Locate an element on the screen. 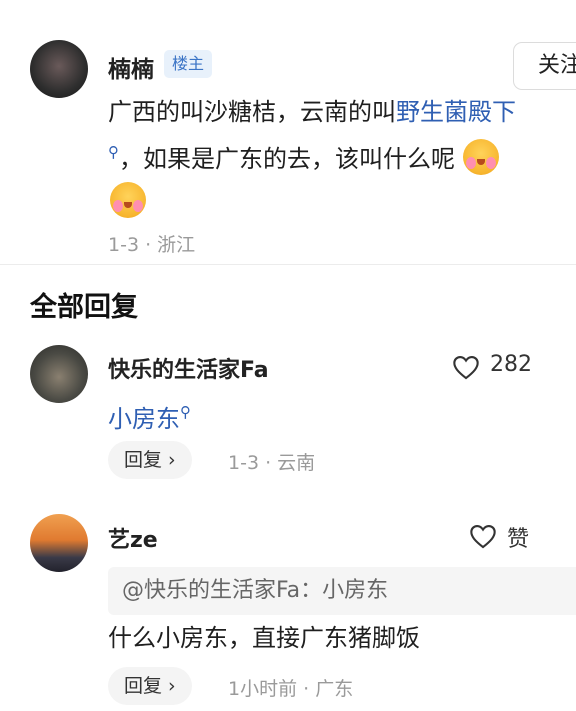  section-title: 全部回复 is located at coordinates (84, 307).